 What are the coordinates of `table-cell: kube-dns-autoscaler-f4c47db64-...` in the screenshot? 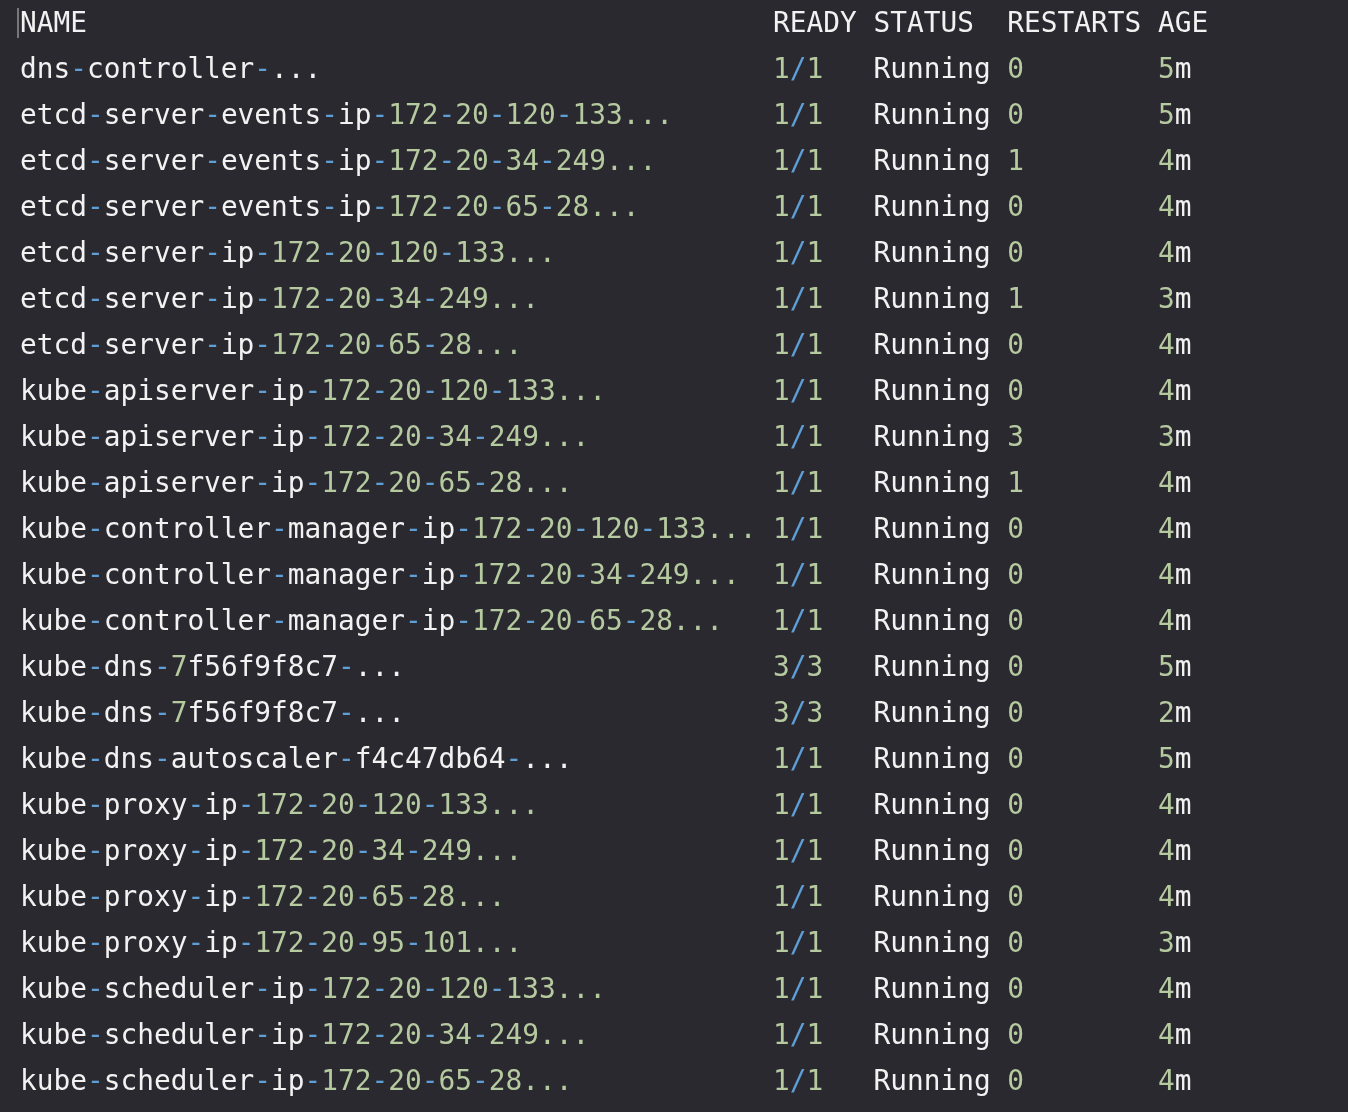 It's located at (296, 759).